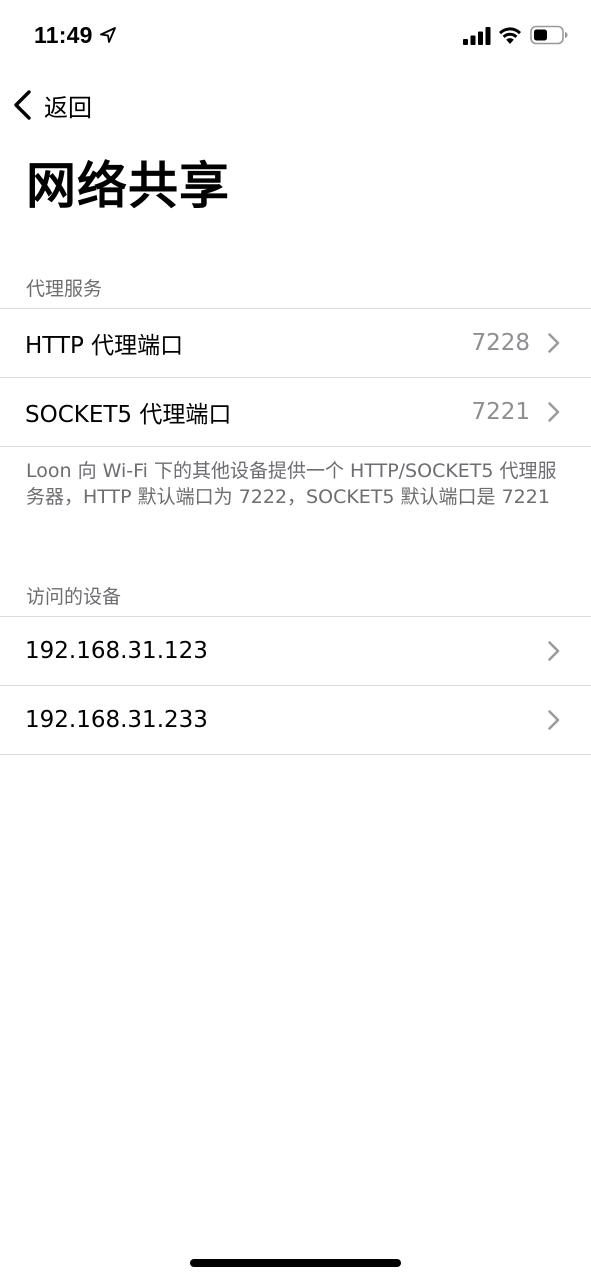  Describe the element at coordinates (64, 289) in the screenshot. I see `section-header-proxy: 代理服务` at that location.